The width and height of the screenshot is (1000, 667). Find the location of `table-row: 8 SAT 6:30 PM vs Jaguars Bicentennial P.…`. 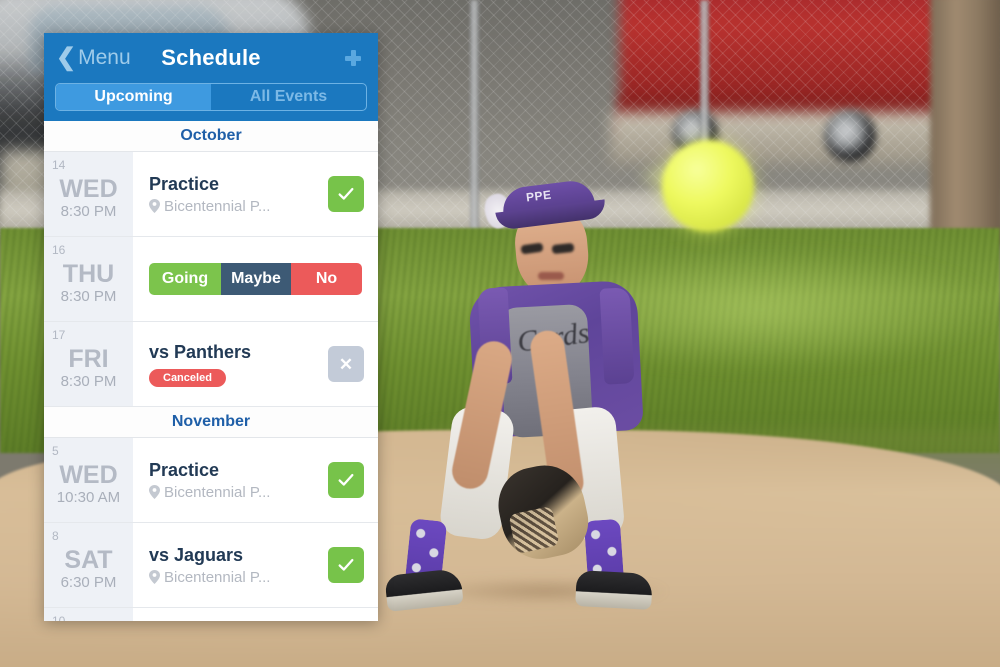

table-row: 8 SAT 6:30 PM vs Jaguars Bicentennial P.… is located at coordinates (211, 565).